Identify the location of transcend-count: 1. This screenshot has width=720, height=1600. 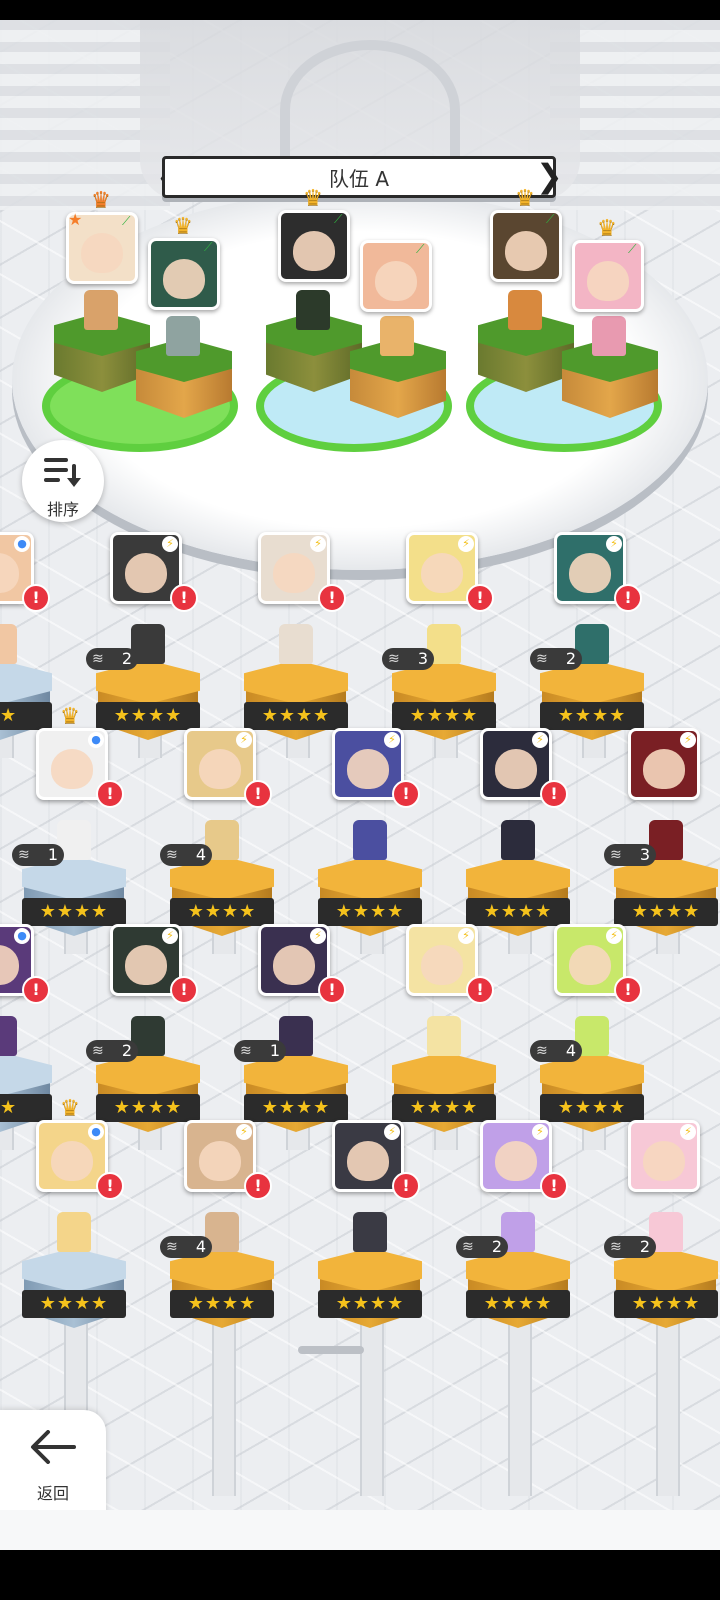
(260, 1051).